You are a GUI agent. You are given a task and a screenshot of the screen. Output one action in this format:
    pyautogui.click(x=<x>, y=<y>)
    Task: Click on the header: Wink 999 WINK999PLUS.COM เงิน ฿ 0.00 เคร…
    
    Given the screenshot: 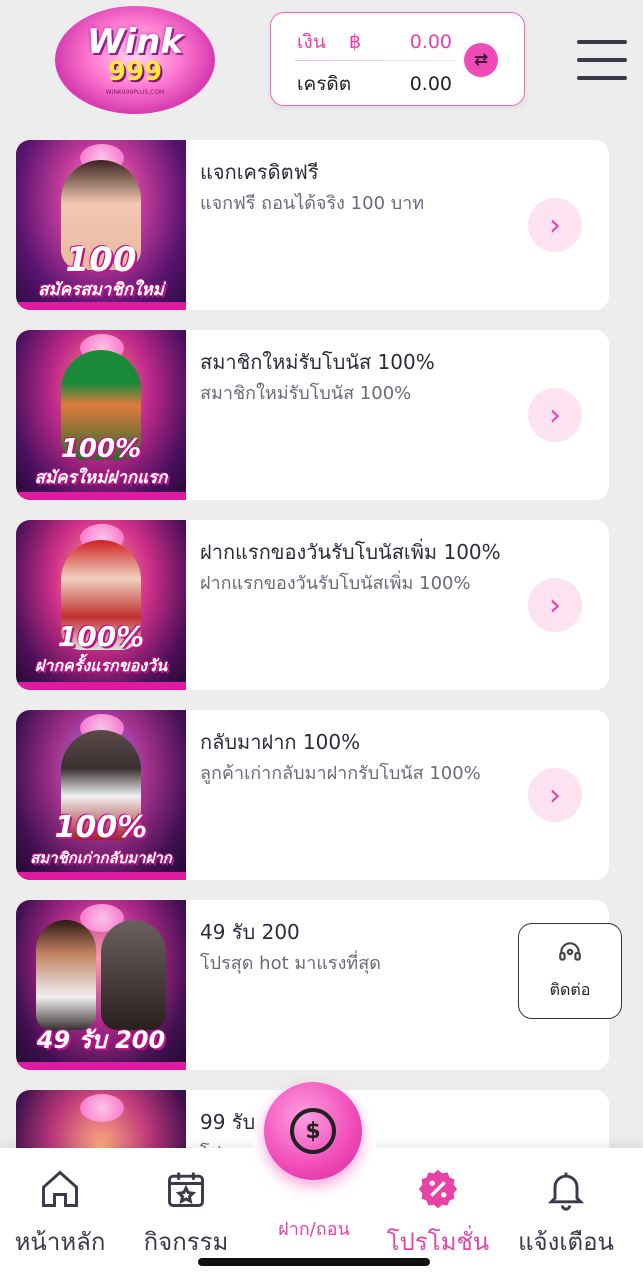 What is the action you would take?
    pyautogui.click(x=321, y=65)
    